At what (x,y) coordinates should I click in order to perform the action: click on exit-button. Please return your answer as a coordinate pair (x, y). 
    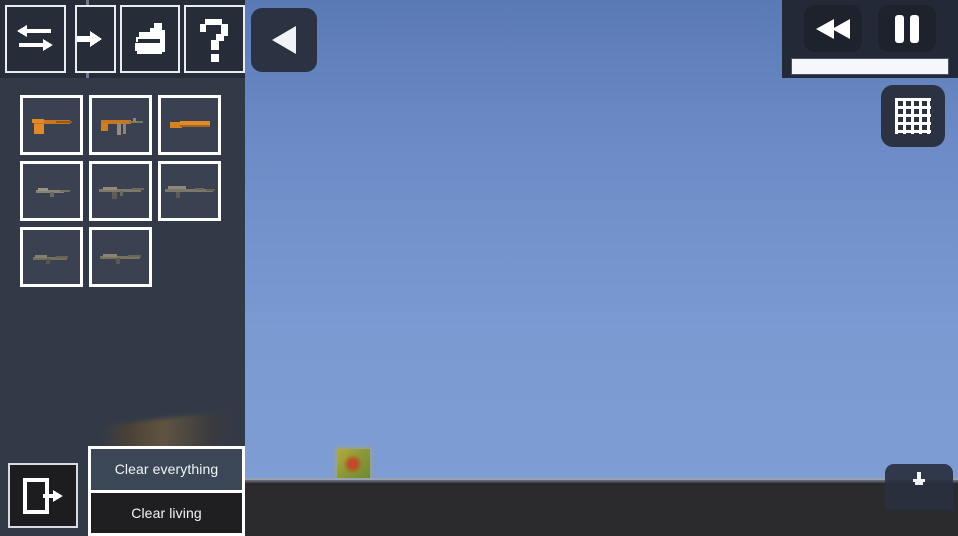
    Looking at the image, I should click on (43, 495).